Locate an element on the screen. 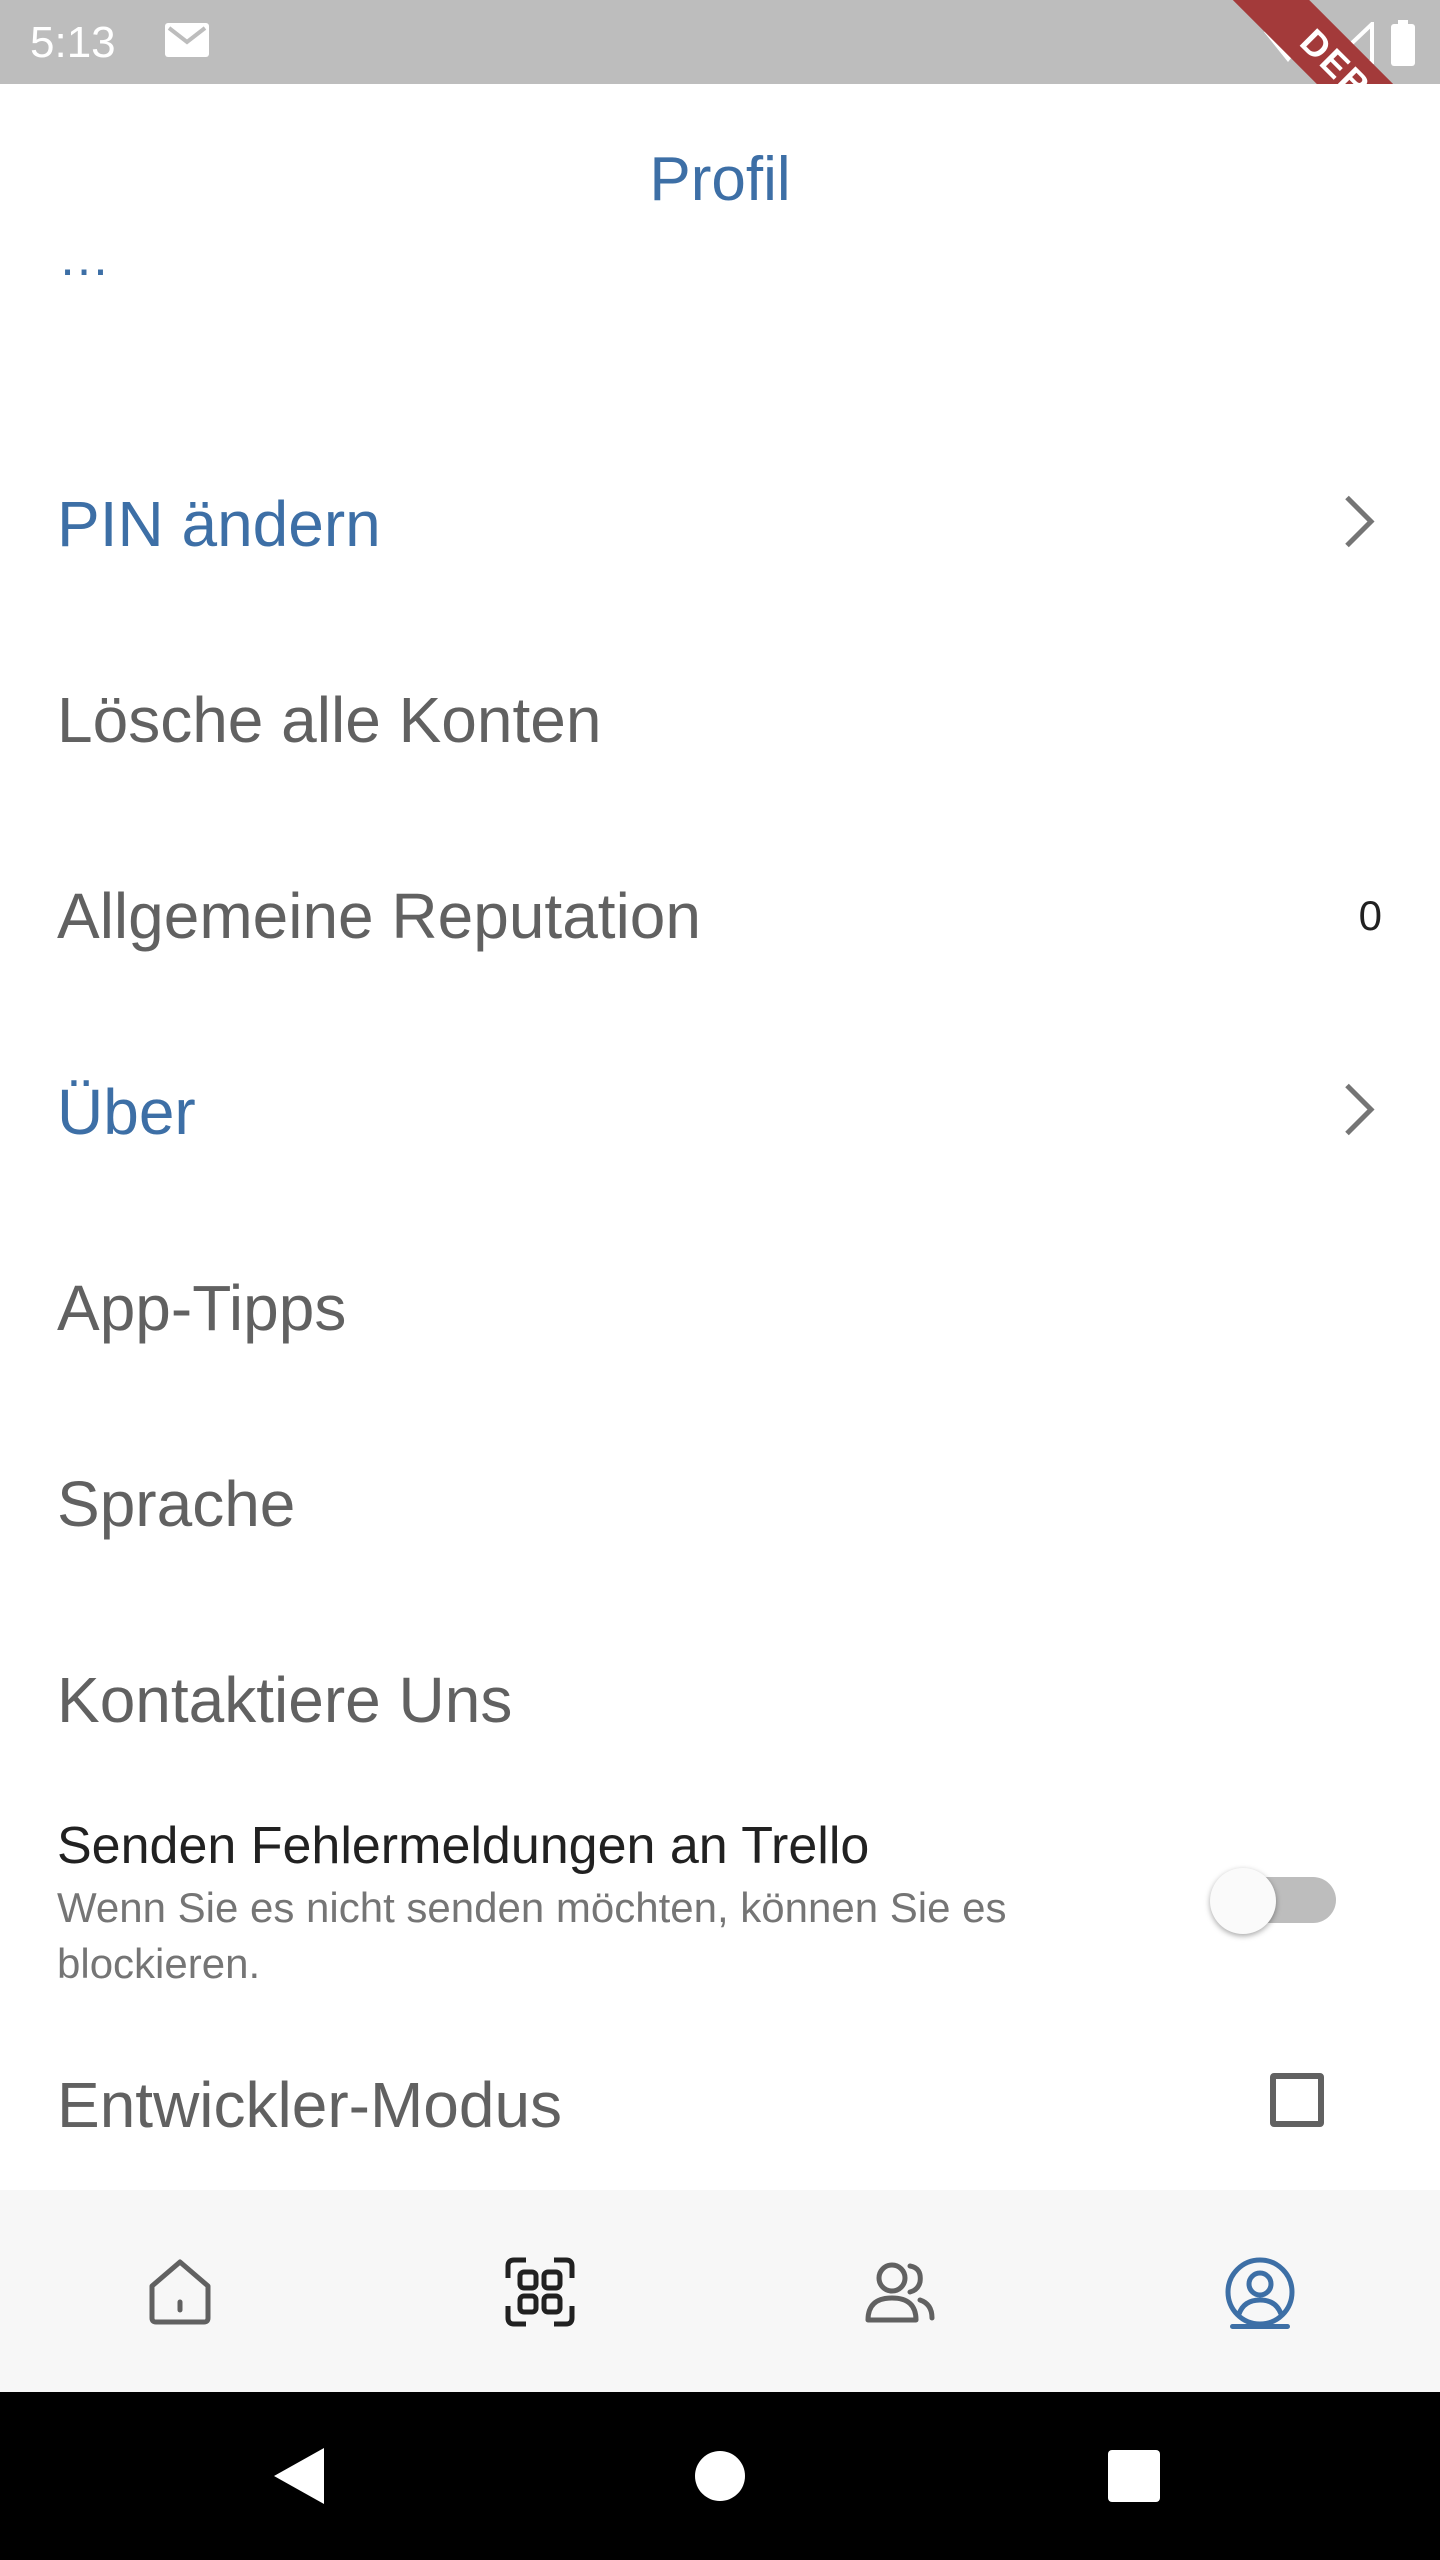  back-triangle-icon is located at coordinates (299, 2478).